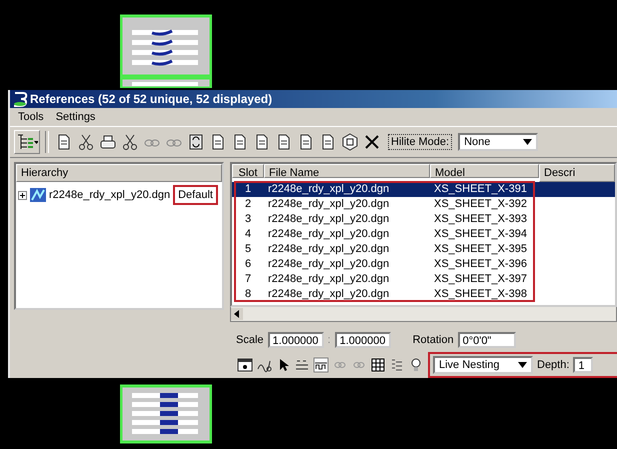  I want to click on table-cell-text: XS_SHEET_X-391, so click(480, 189).